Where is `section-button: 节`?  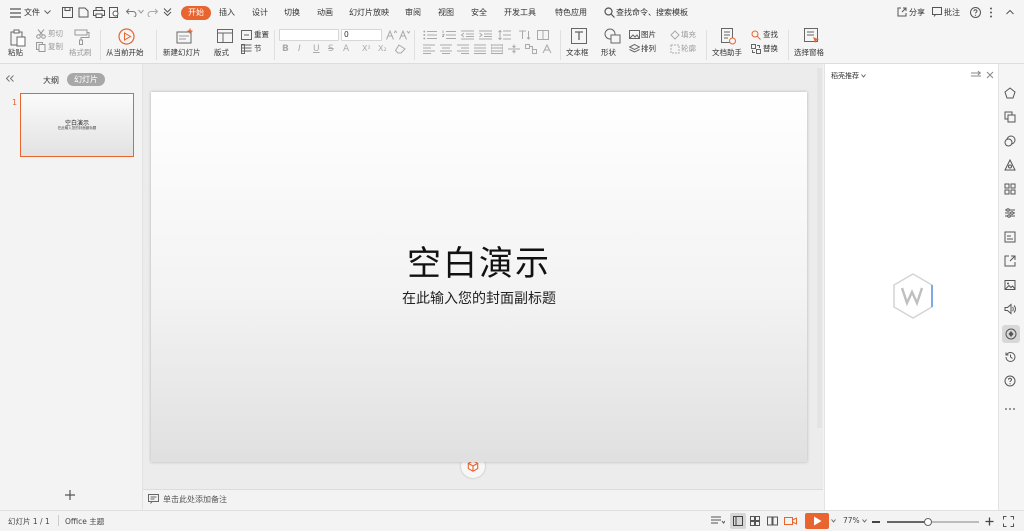 section-button: 节 is located at coordinates (258, 49).